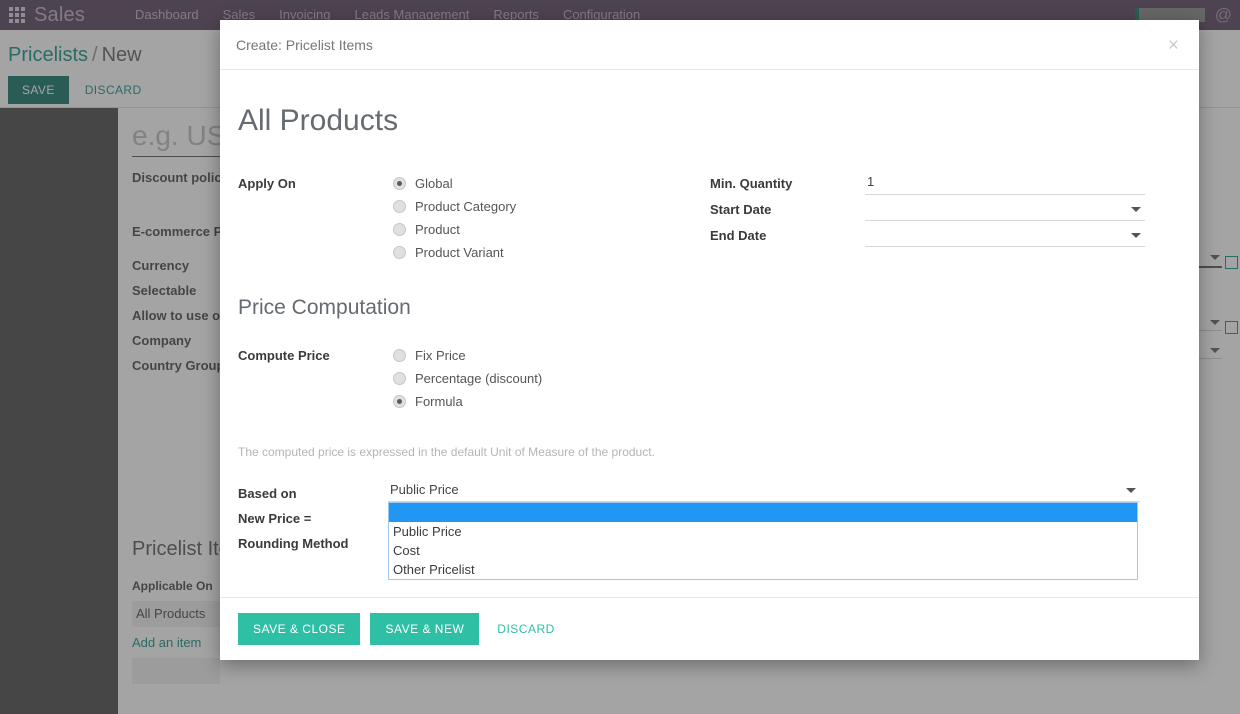  I want to click on formula-labels-column: Based on New Price = Rounding Method, so click(313, 518).